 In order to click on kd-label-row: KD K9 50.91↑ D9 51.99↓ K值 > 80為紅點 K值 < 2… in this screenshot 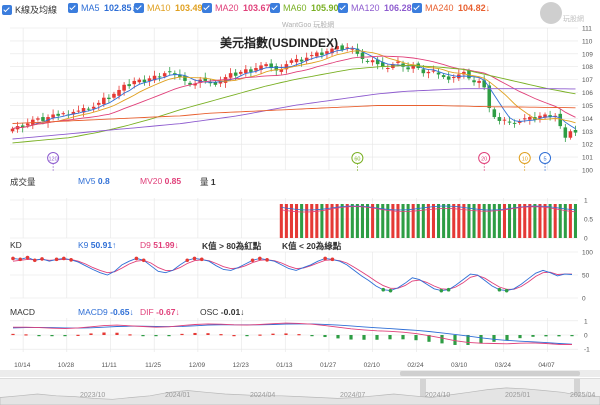, I will do `click(175, 245)`.